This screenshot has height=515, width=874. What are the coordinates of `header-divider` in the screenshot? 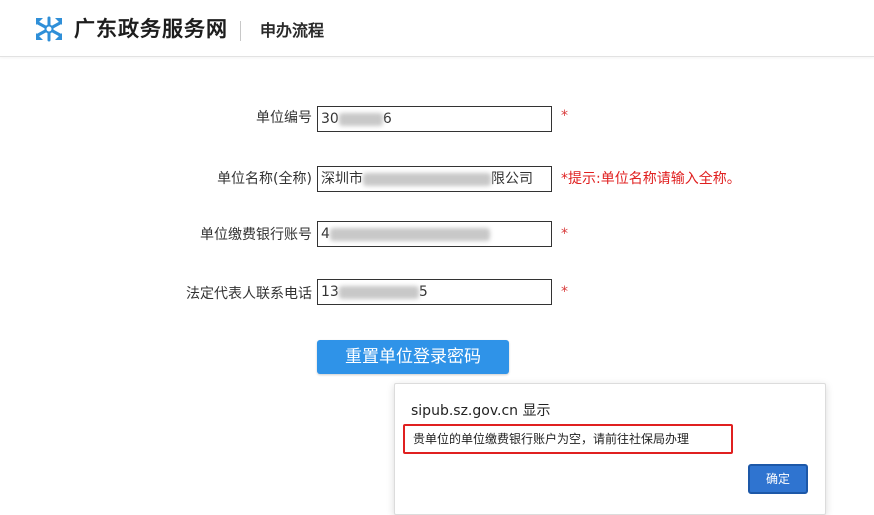 It's located at (240, 31).